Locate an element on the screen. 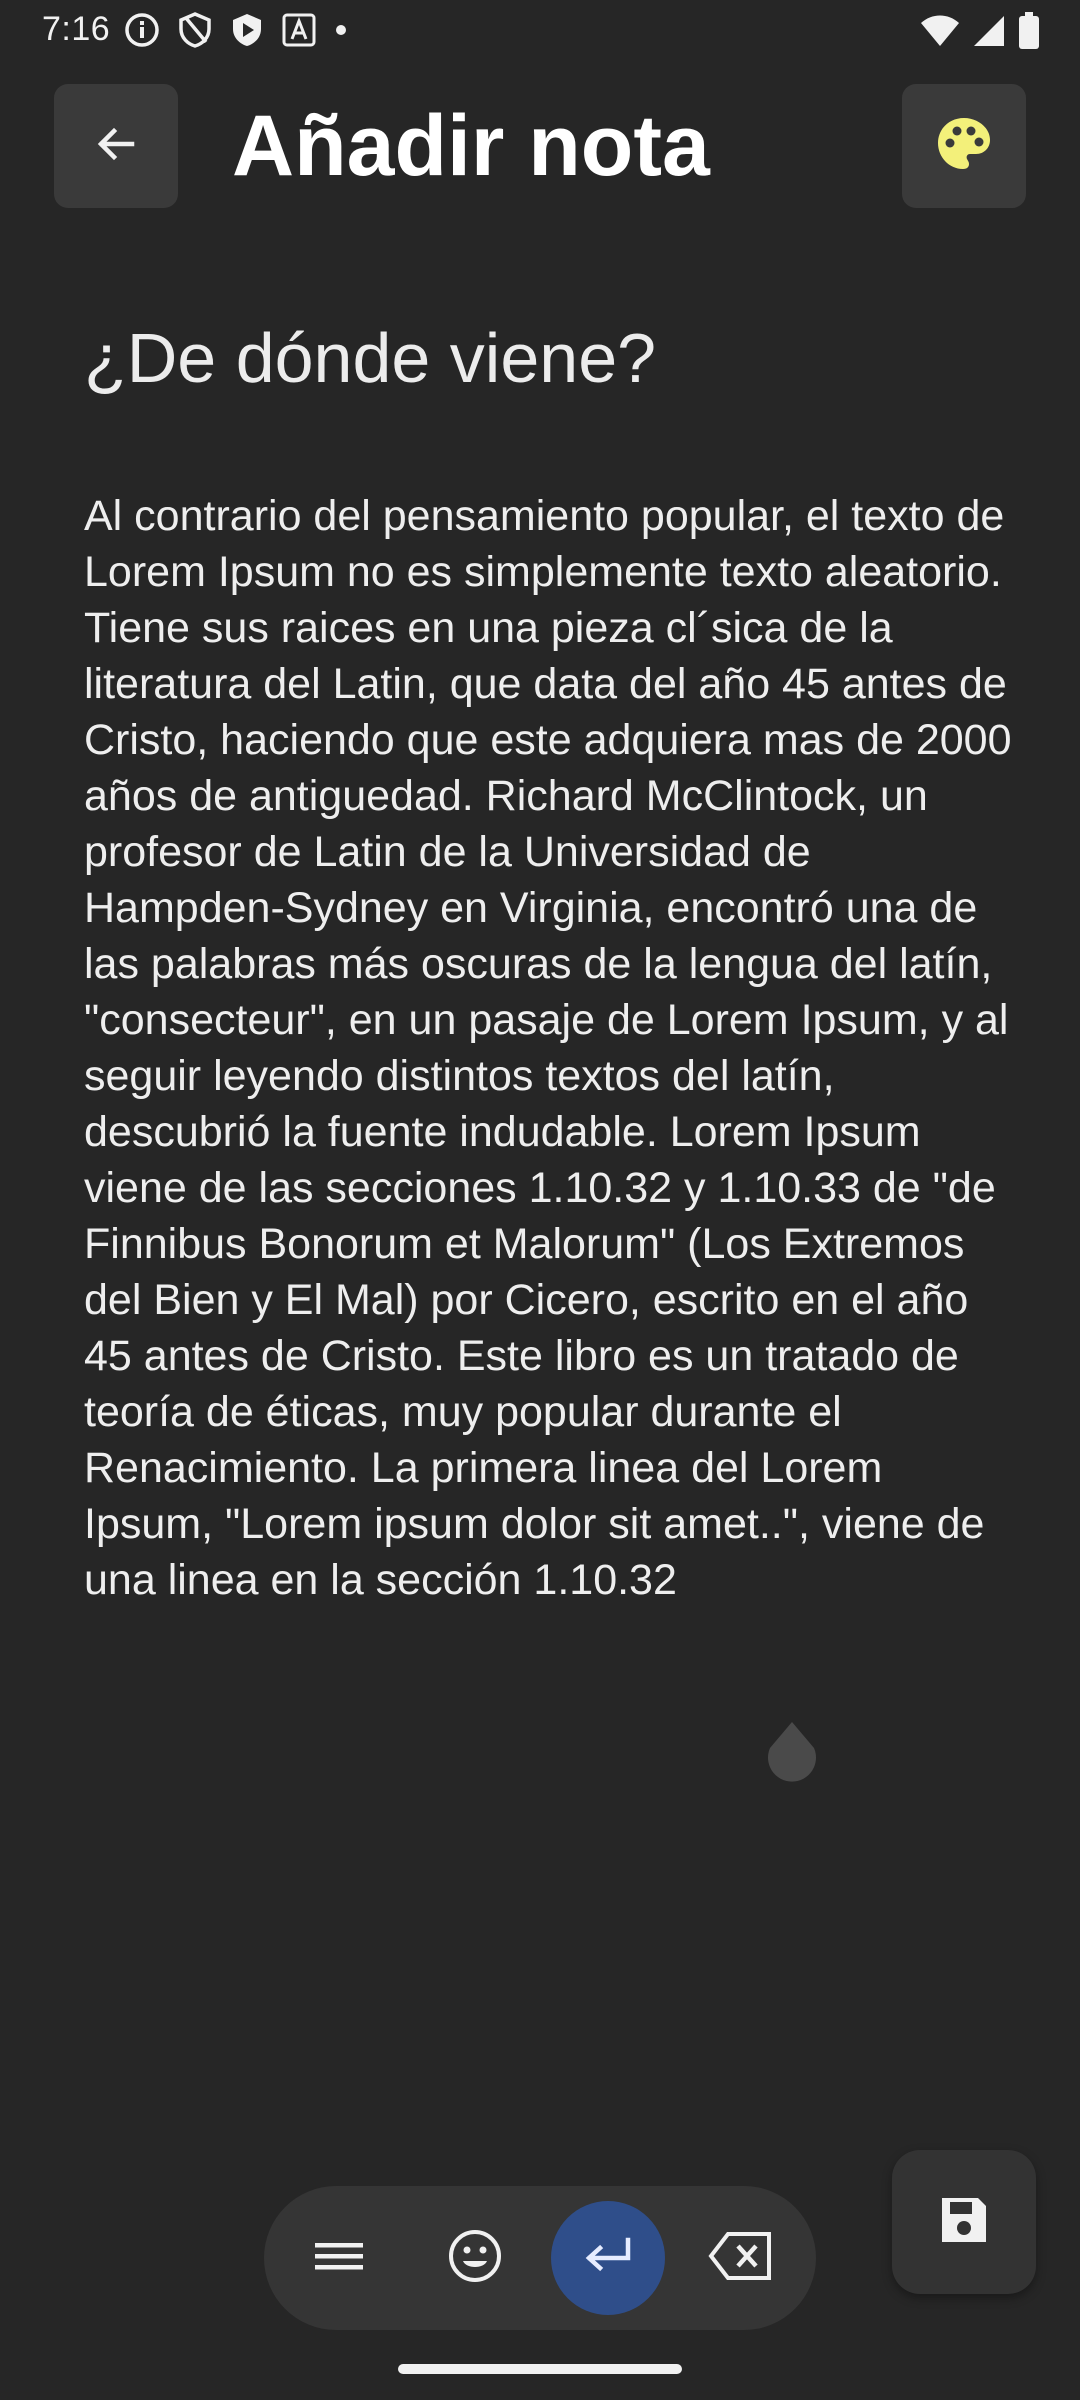 The height and width of the screenshot is (2400, 1080). shield-play-icon is located at coordinates (247, 32).